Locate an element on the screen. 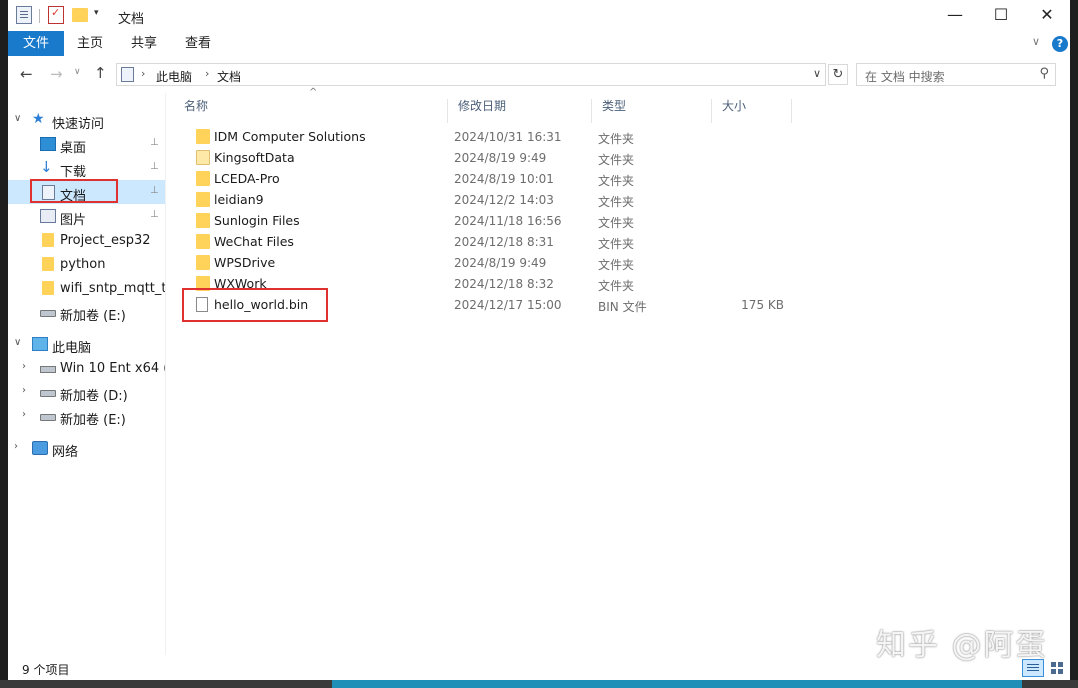 The width and height of the screenshot is (1078, 688). pictures-icon is located at coordinates (48, 216).